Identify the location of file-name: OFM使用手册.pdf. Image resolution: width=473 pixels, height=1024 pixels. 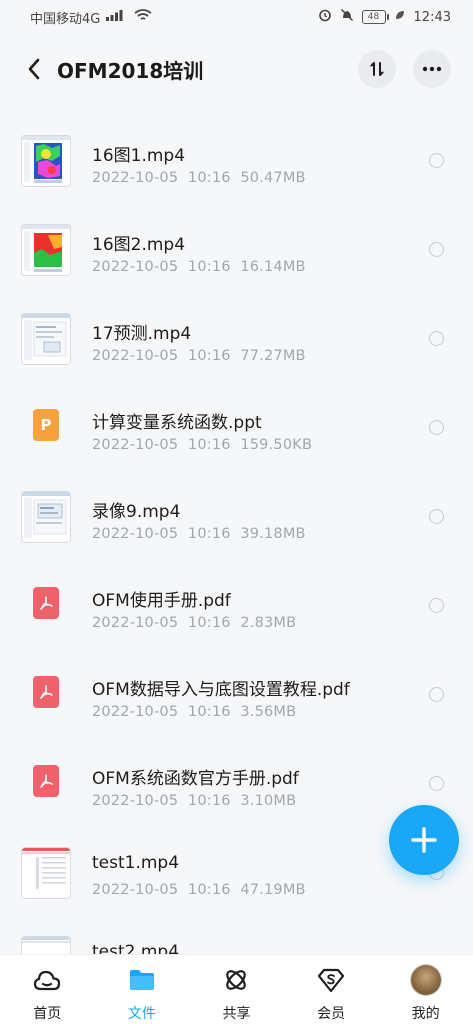
(161, 601).